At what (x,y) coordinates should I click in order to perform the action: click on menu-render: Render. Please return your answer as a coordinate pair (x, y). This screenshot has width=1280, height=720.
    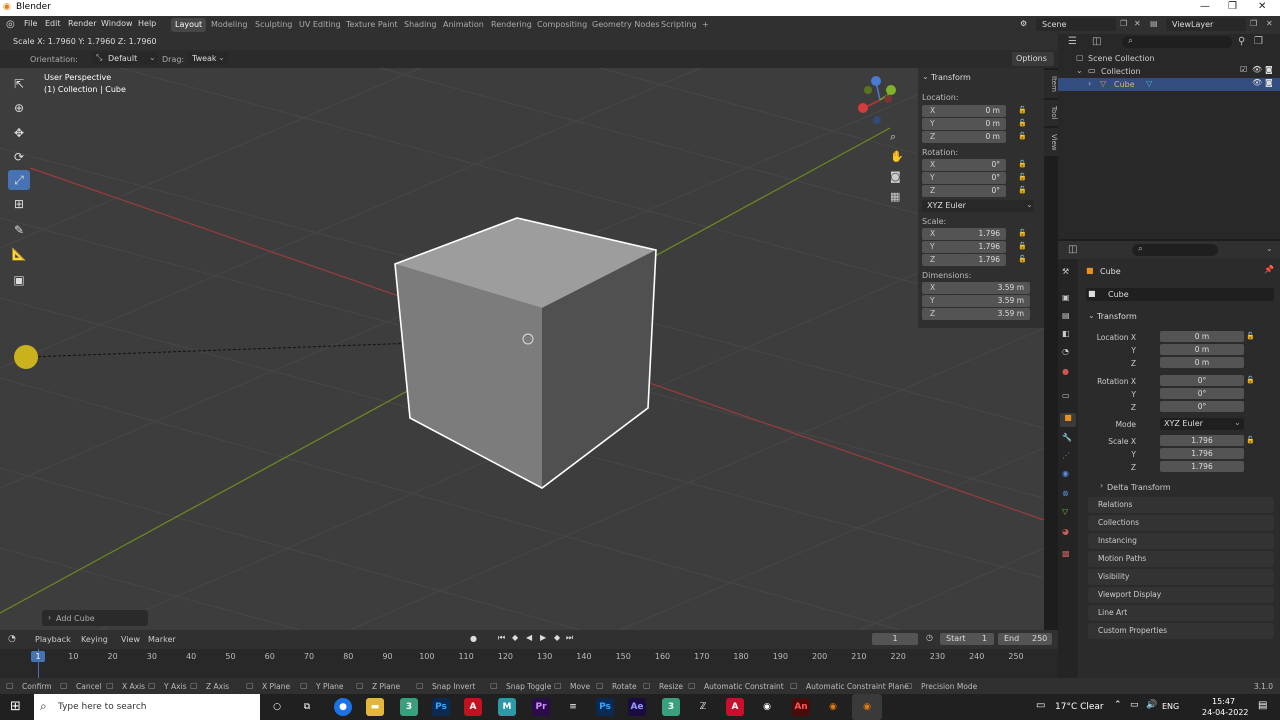
    Looking at the image, I should click on (82, 23).